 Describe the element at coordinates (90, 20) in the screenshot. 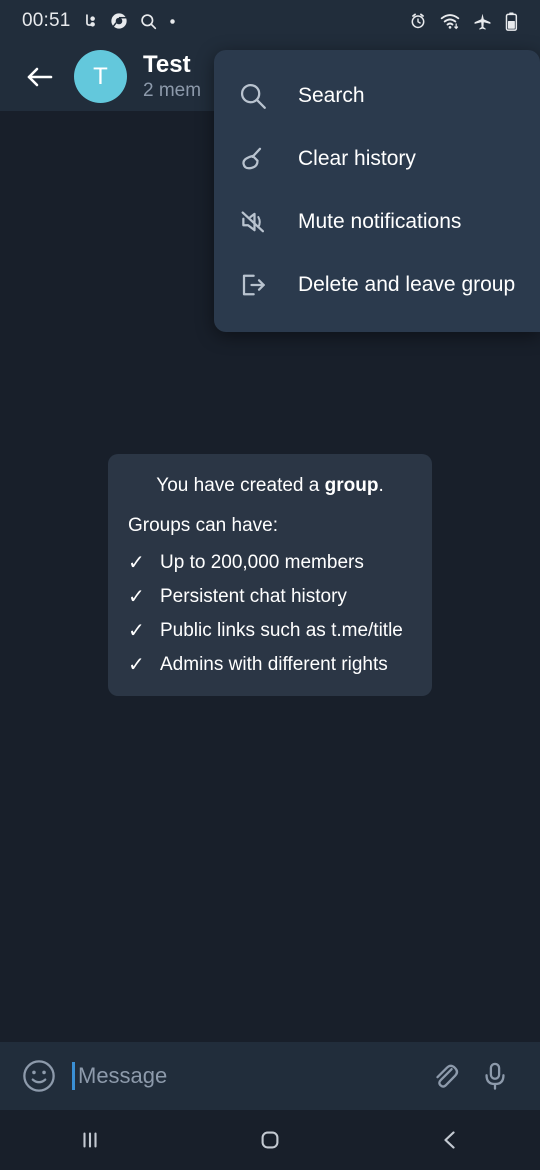

I see `notification-glyph-icon` at that location.